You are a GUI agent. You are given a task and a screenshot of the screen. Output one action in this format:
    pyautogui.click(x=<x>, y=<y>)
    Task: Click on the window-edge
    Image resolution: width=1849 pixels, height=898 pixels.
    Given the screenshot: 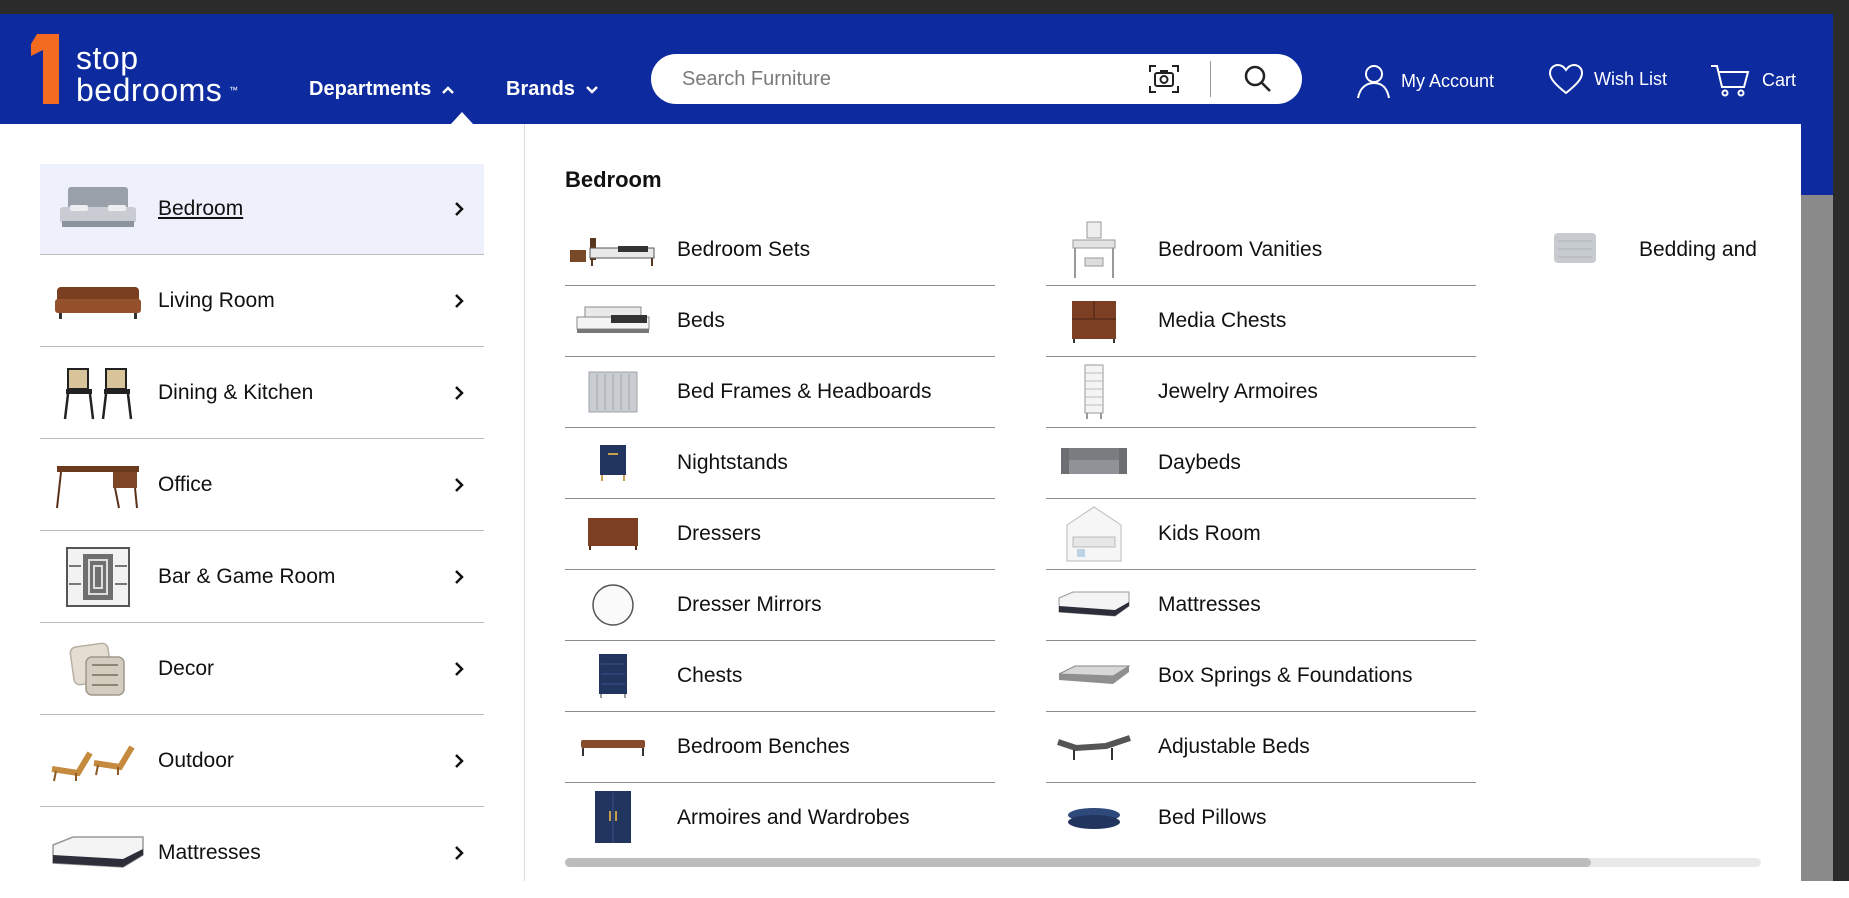 What is the action you would take?
    pyautogui.click(x=1841, y=447)
    